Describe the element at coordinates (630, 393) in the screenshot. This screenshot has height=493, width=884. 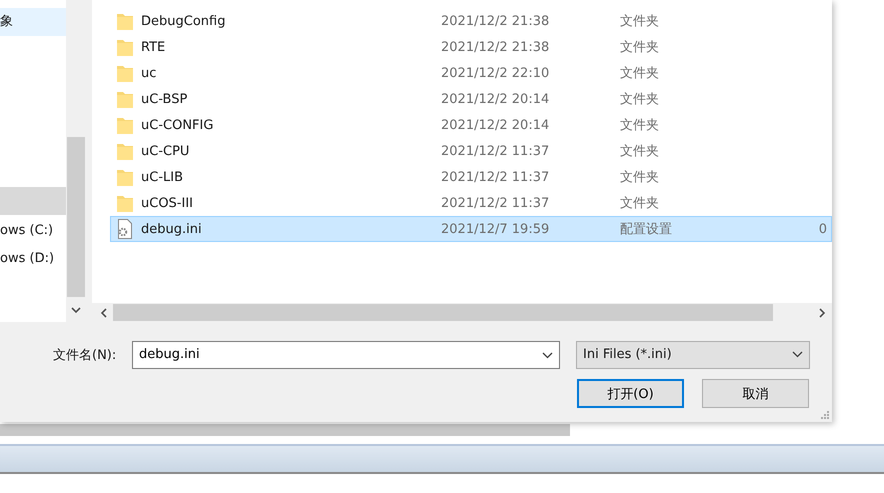
I see `open-button: 打开(O)` at that location.